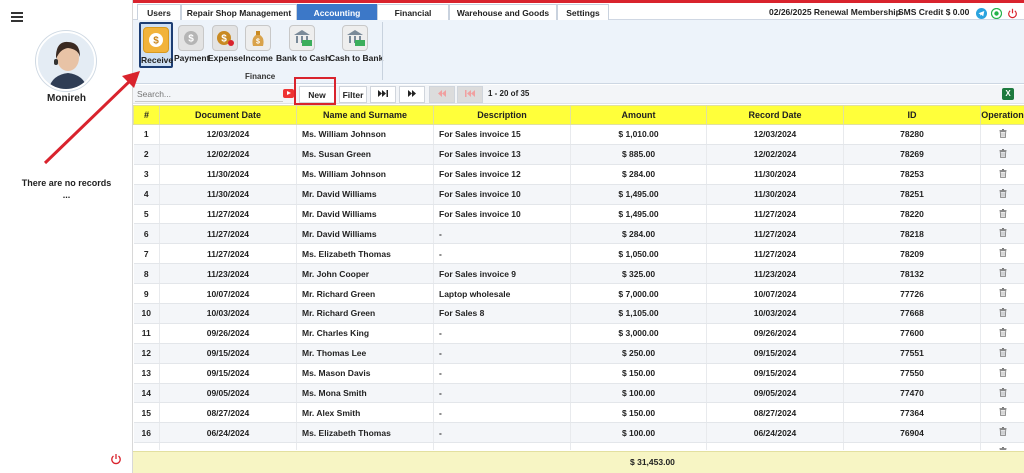 Image resolution: width=1024 pixels, height=473 pixels. Describe the element at coordinates (288, 93) in the screenshot. I see `video-help-icon` at that location.